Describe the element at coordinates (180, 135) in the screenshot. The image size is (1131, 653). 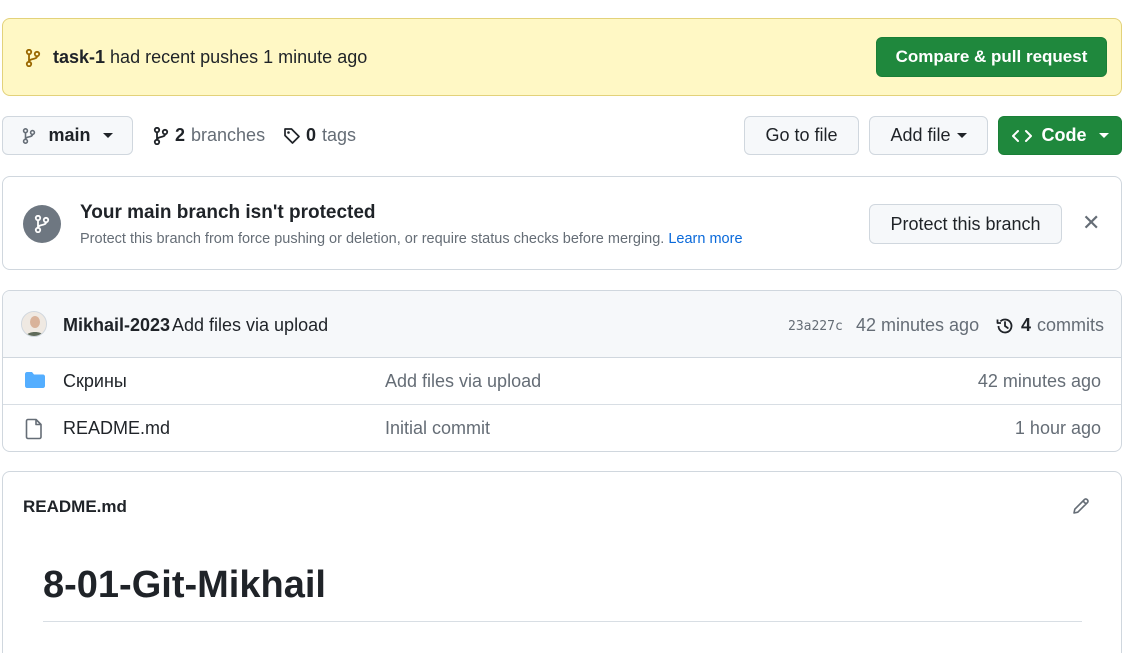
I see `branches-count: 2` at that location.